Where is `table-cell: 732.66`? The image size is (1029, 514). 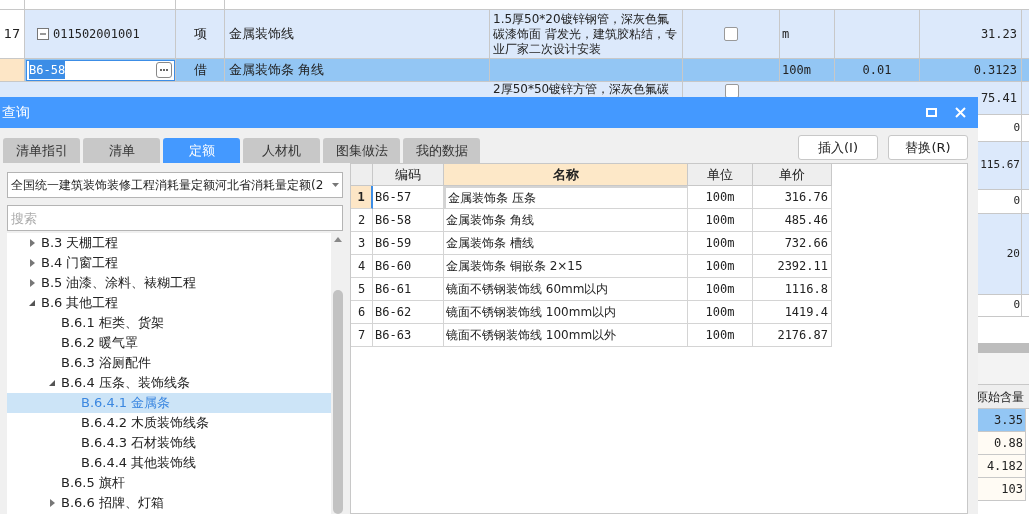
table-cell: 732.66 is located at coordinates (792, 243).